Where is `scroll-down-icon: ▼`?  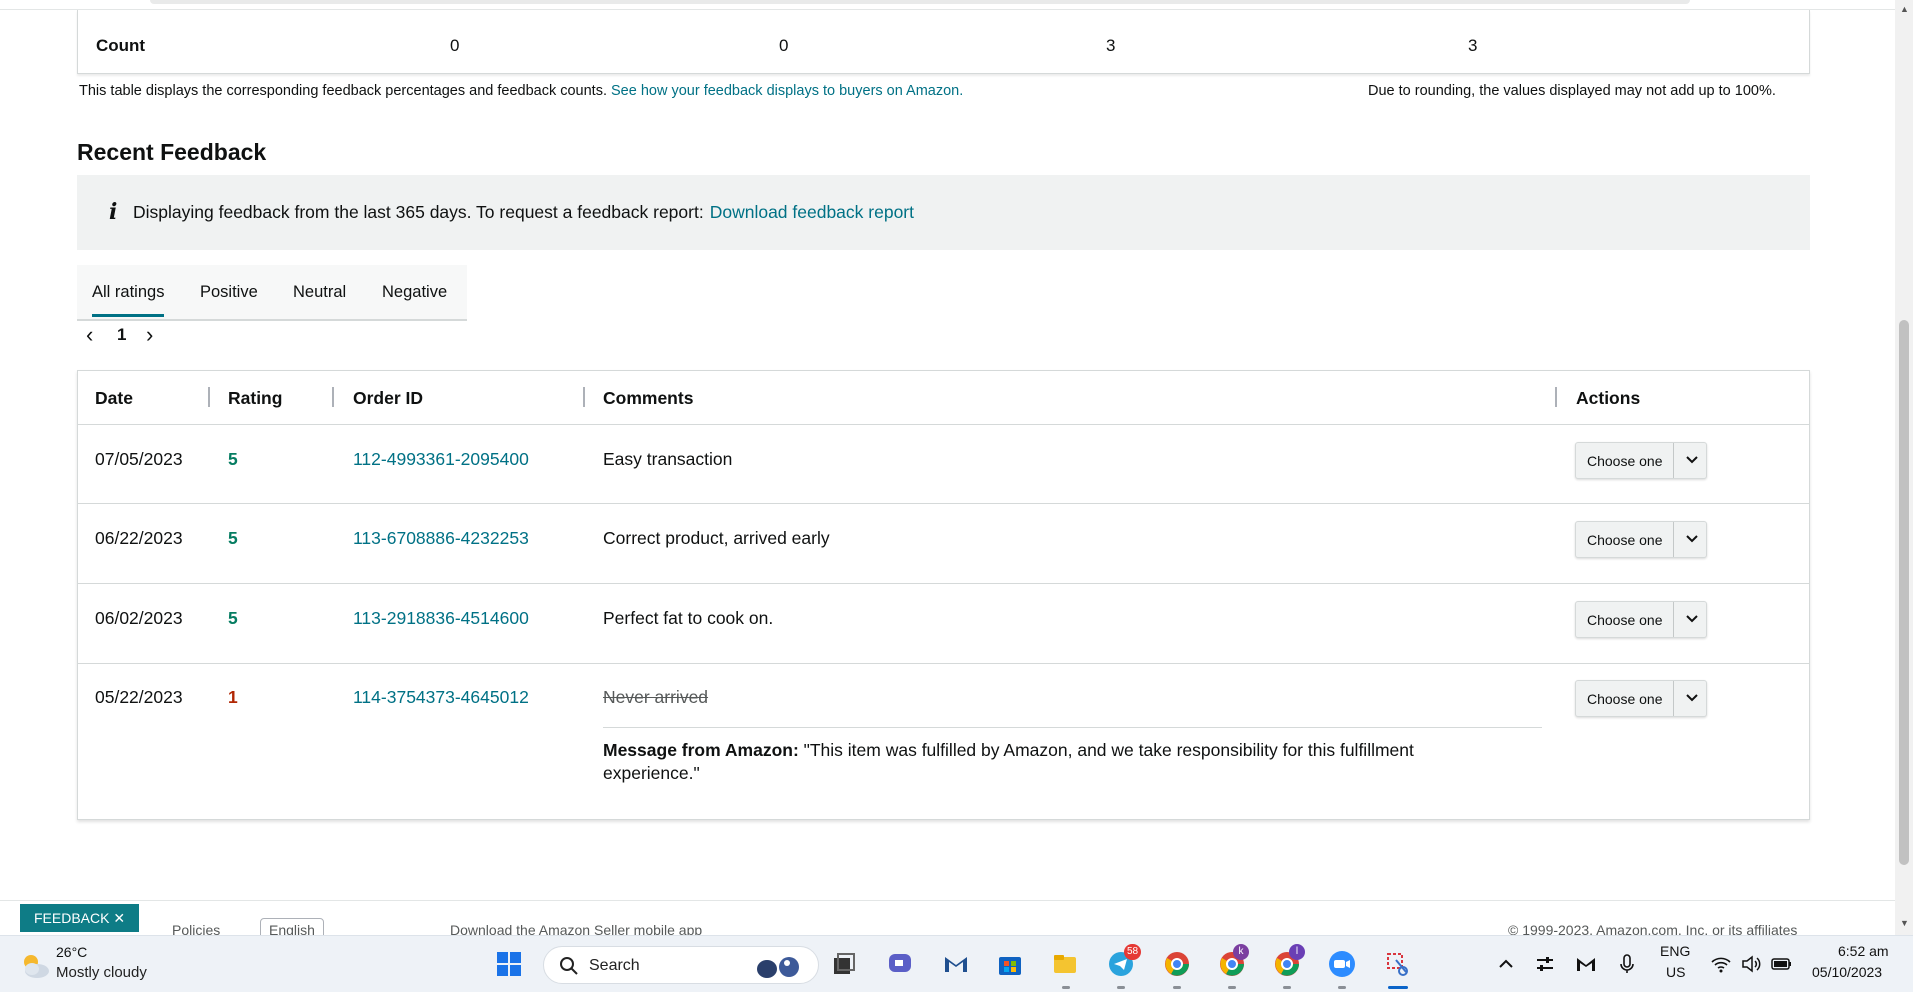 scroll-down-icon: ▼ is located at coordinates (1904, 923).